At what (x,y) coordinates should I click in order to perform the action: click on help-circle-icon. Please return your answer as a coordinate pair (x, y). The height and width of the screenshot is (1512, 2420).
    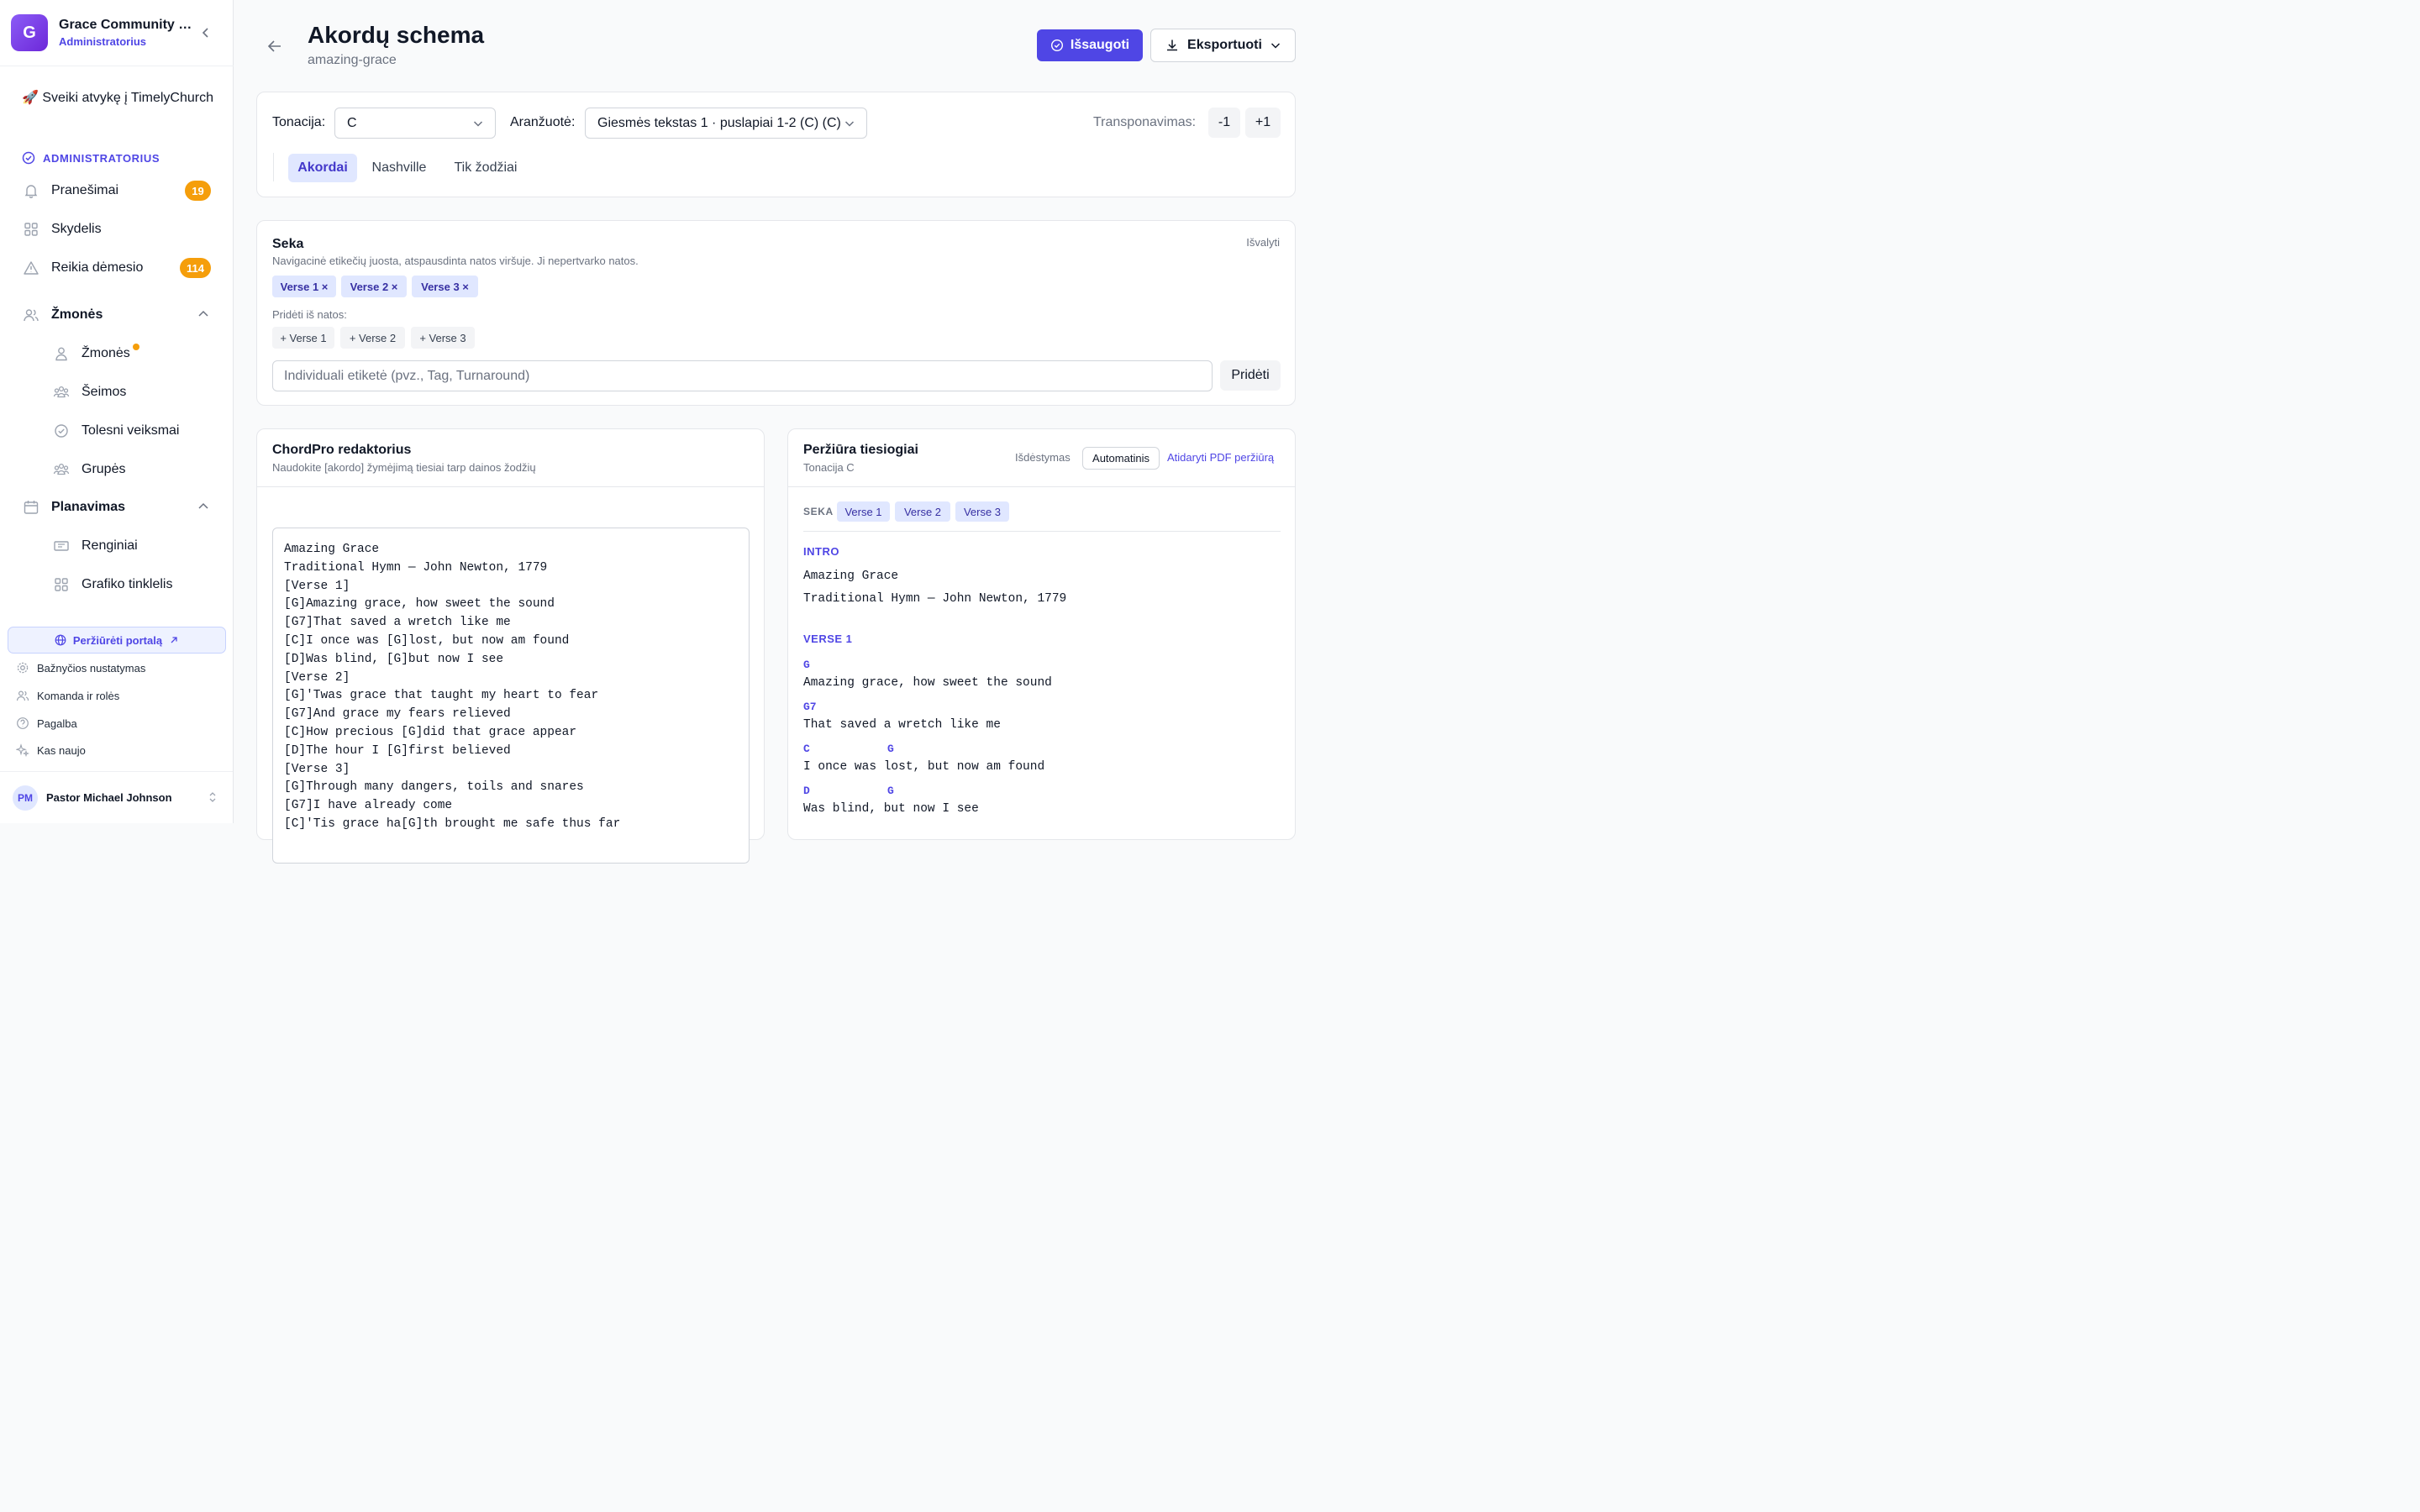
    Looking at the image, I should click on (22, 723).